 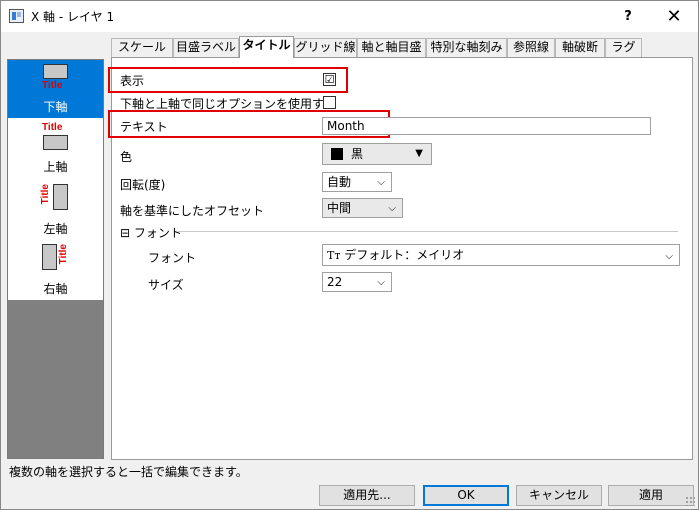 I want to click on tab-rug: ラグ, so click(x=623, y=47).